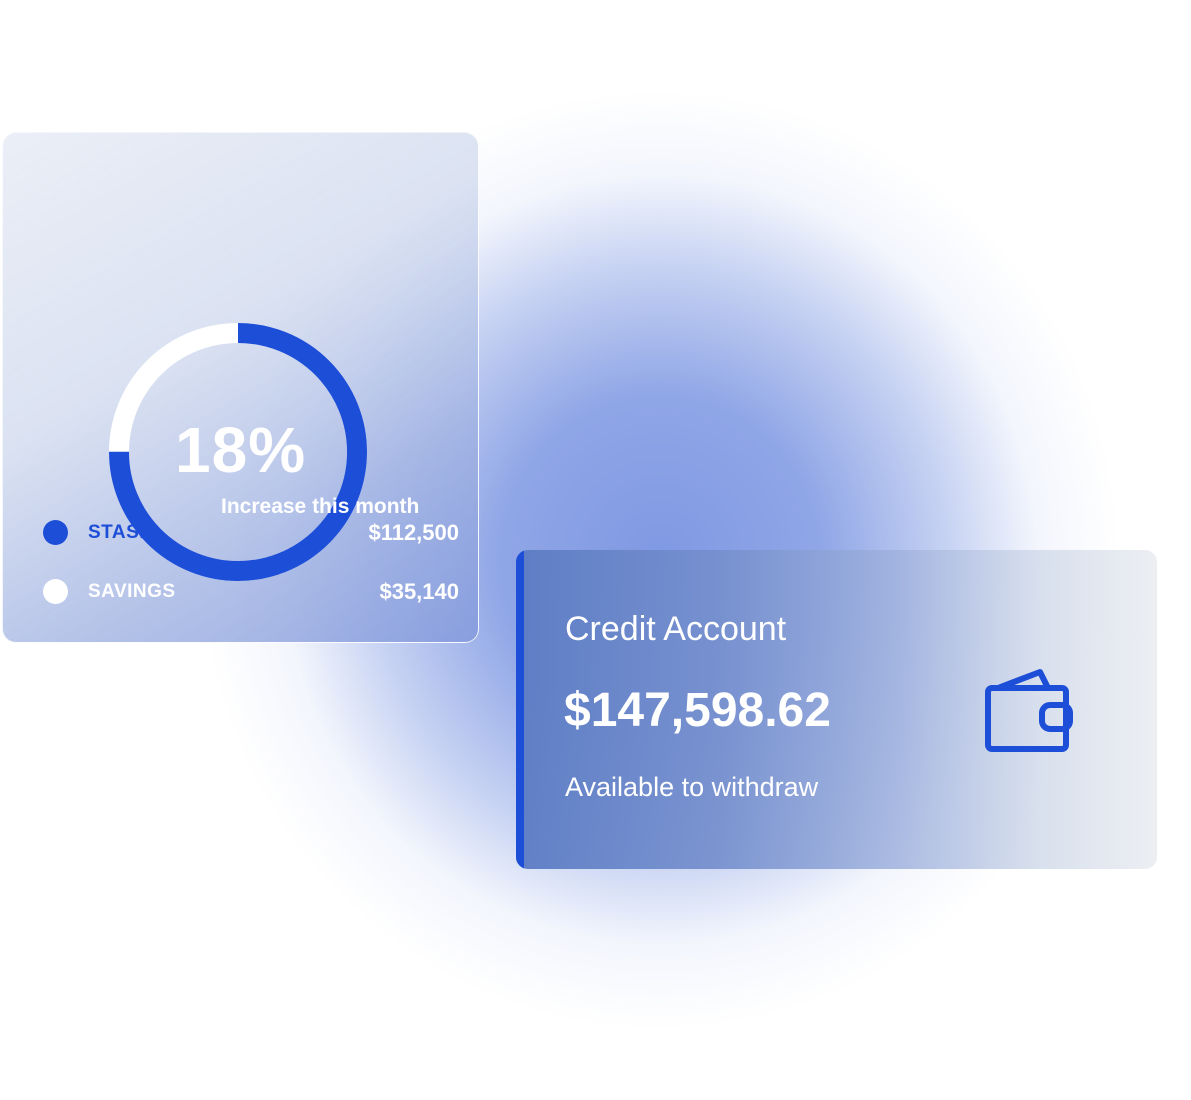  What do you see at coordinates (676, 629) in the screenshot?
I see `credit-title: Credit Account` at bounding box center [676, 629].